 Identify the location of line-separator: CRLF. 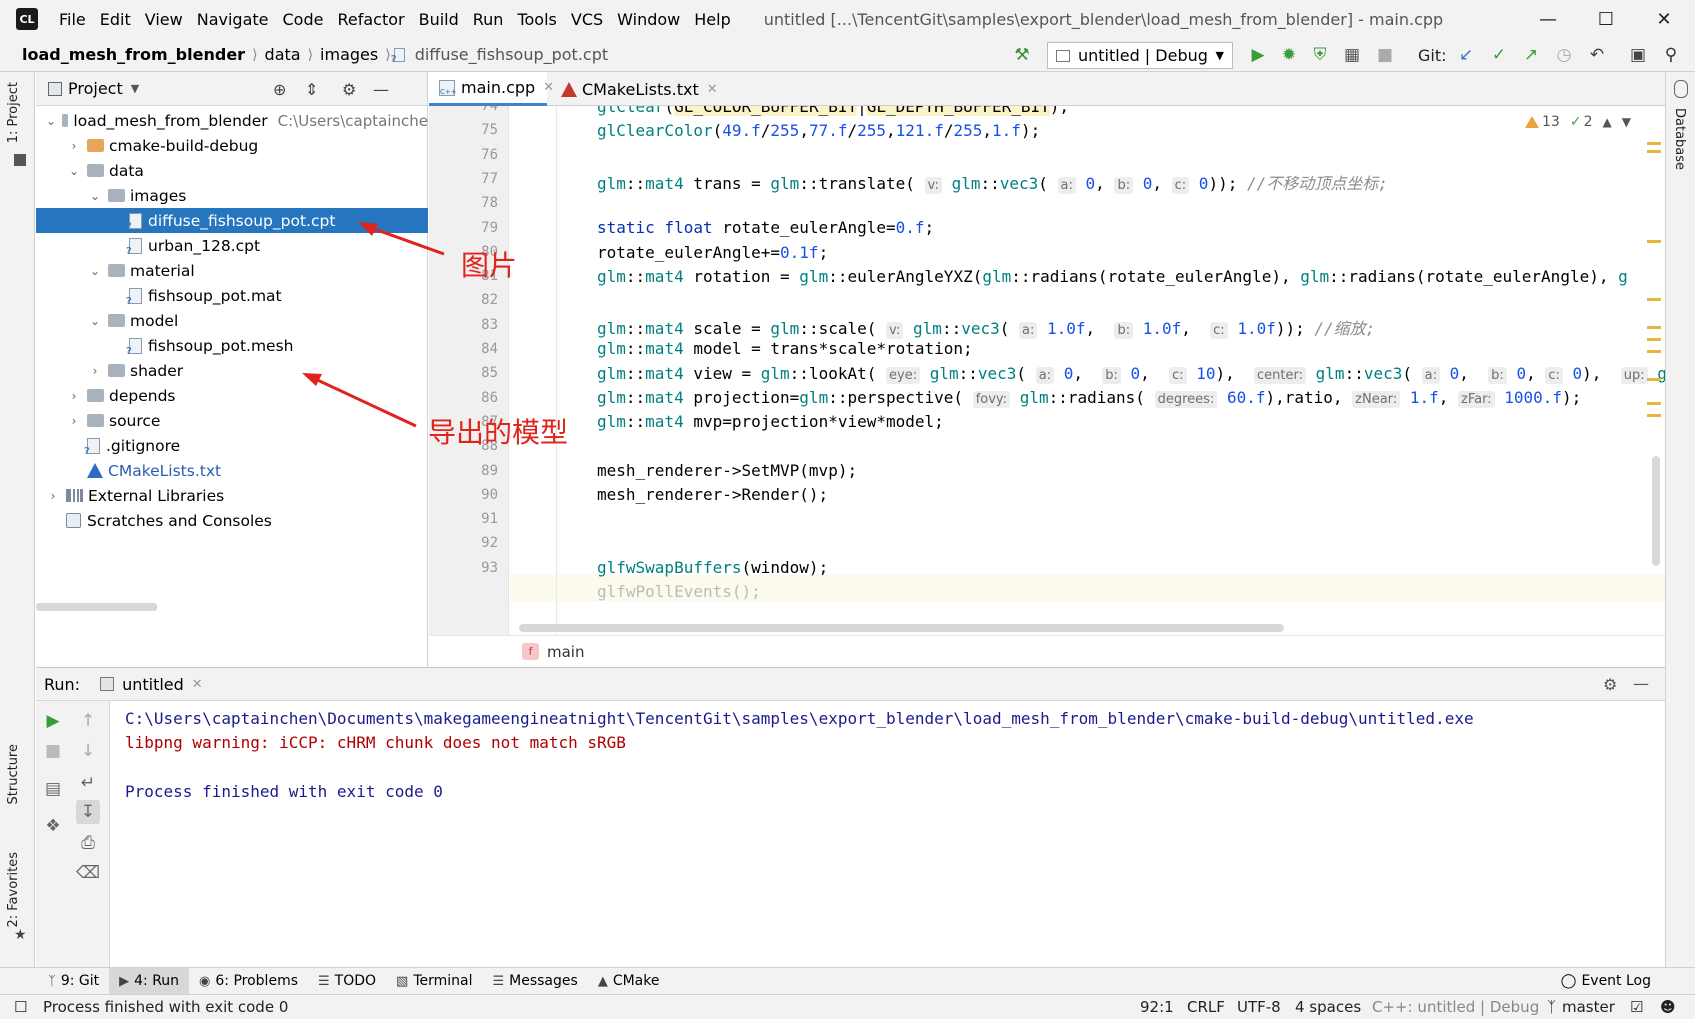
(1206, 1007).